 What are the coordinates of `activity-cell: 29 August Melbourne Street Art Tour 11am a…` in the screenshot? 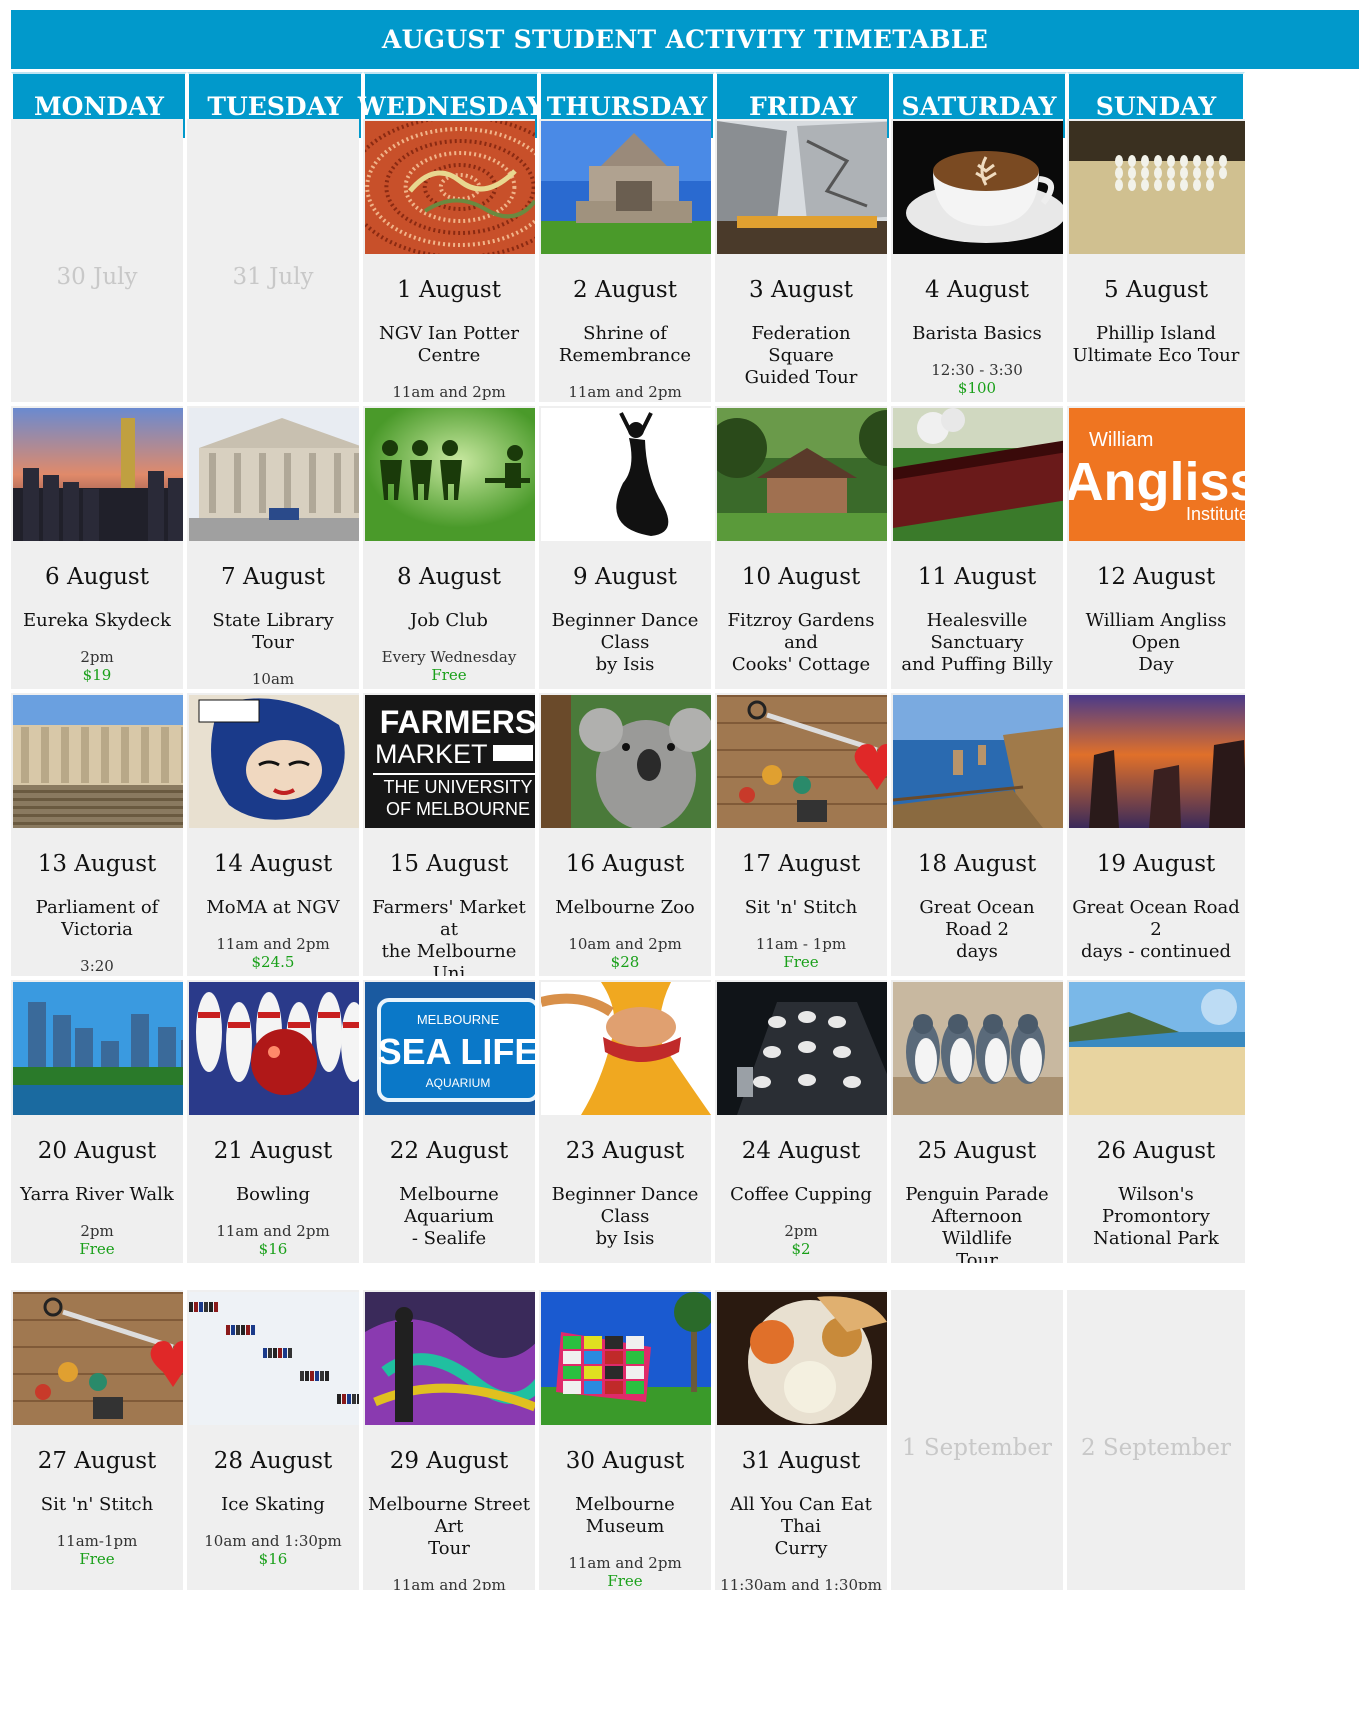 It's located at (449, 1440).